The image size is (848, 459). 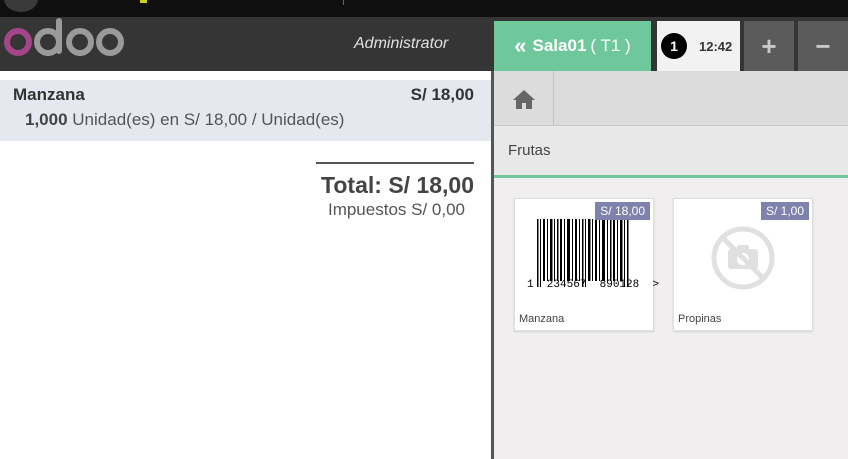 I want to click on order-tab-label: Sala01, so click(x=559, y=45).